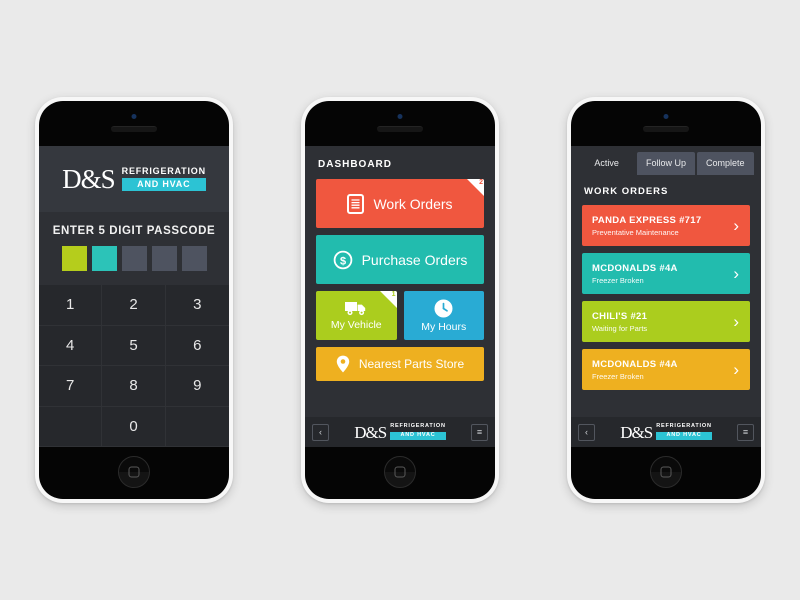 Image resolution: width=800 pixels, height=600 pixels. What do you see at coordinates (71, 386) in the screenshot?
I see `key-7: 7` at bounding box center [71, 386].